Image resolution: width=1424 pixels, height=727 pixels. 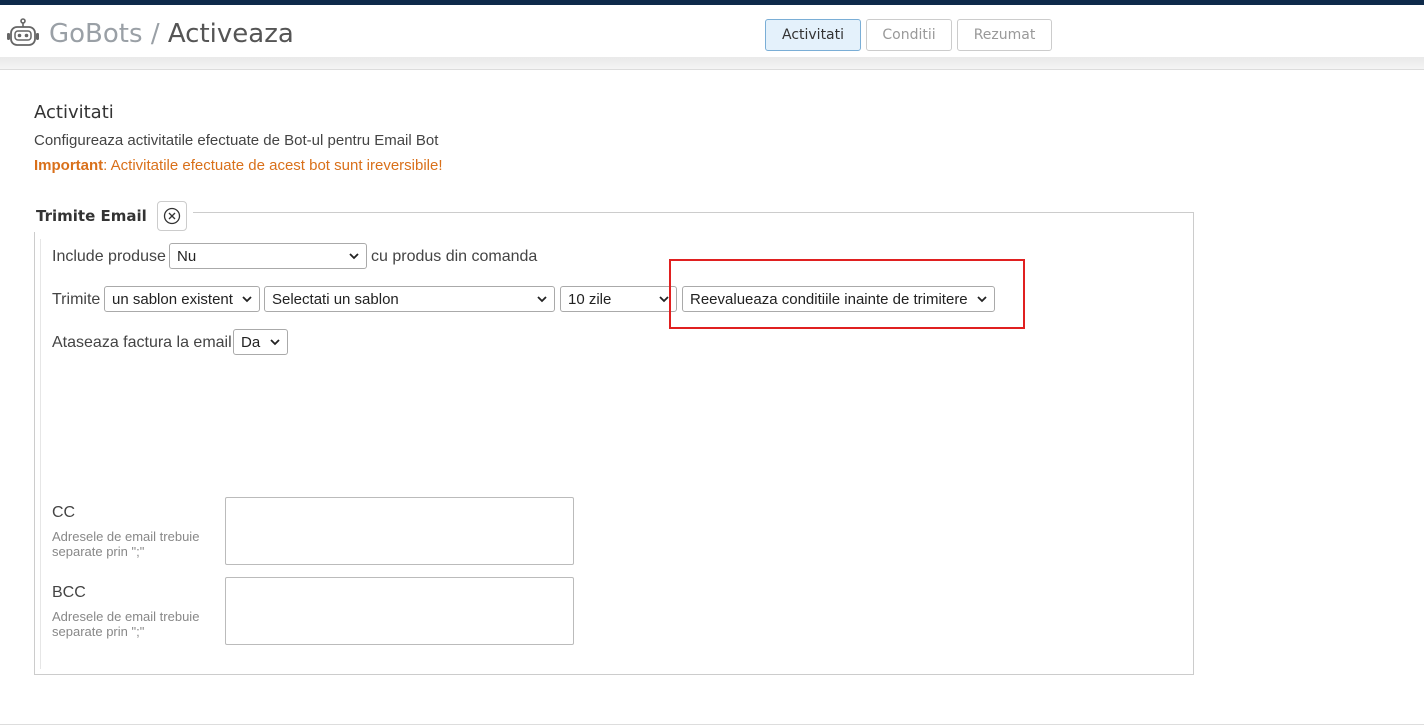 I want to click on footer-divider, so click(x=712, y=724).